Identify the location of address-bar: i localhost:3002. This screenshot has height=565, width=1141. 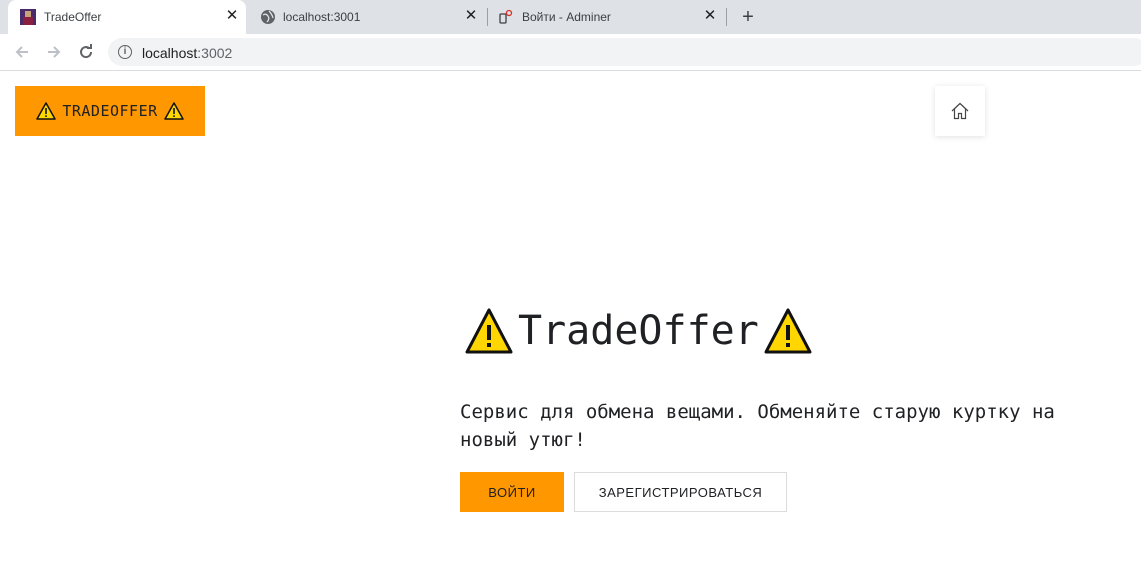
(624, 52).